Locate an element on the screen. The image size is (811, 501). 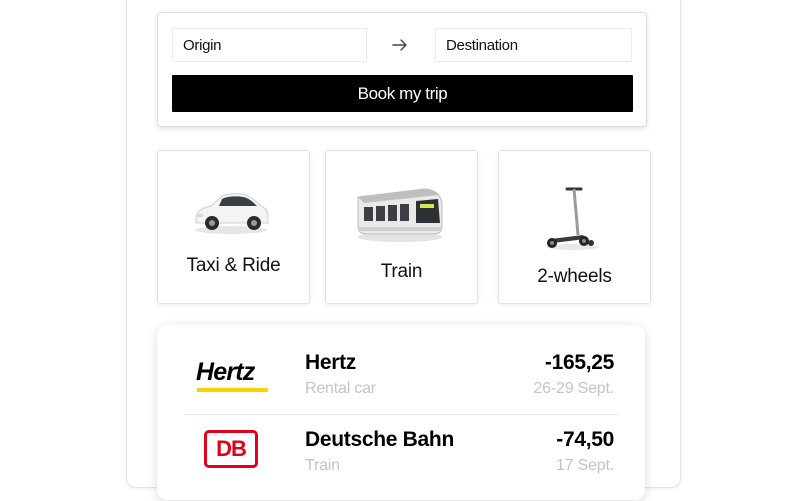
transaction-date: 26-29 Sept. is located at coordinates (573, 388).